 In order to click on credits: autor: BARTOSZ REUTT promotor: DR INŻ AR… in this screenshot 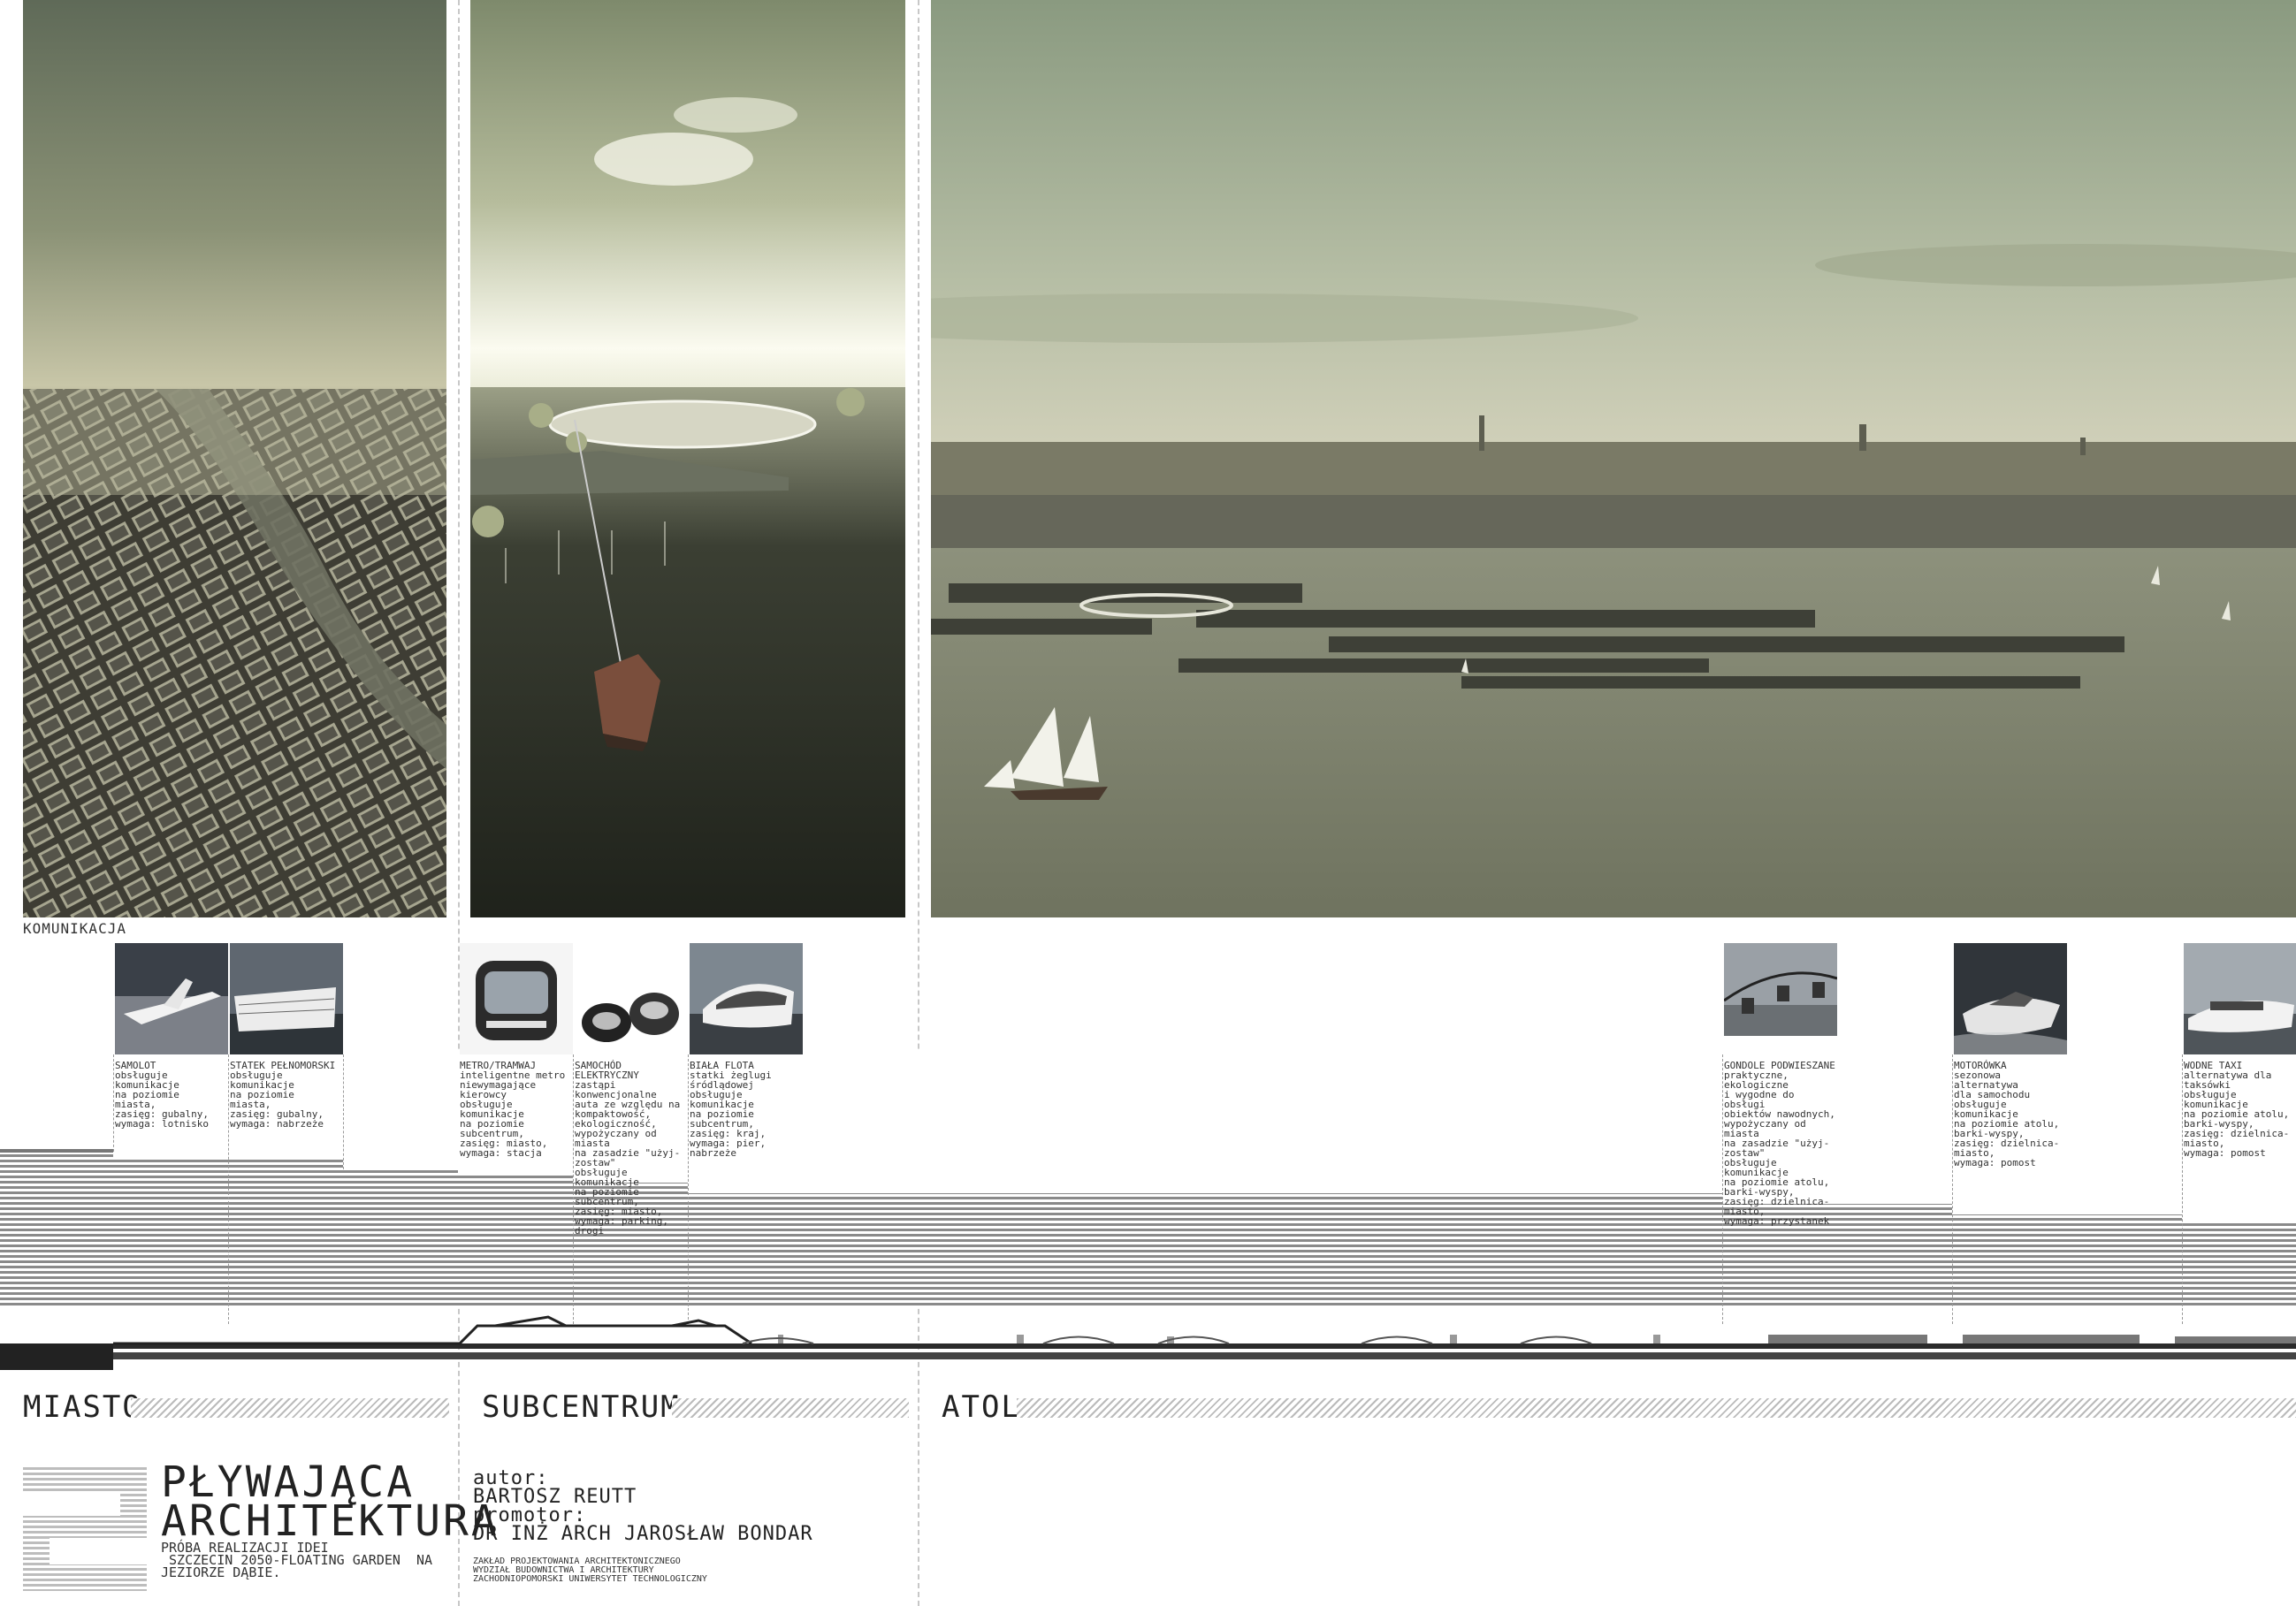, I will do `click(643, 1506)`.